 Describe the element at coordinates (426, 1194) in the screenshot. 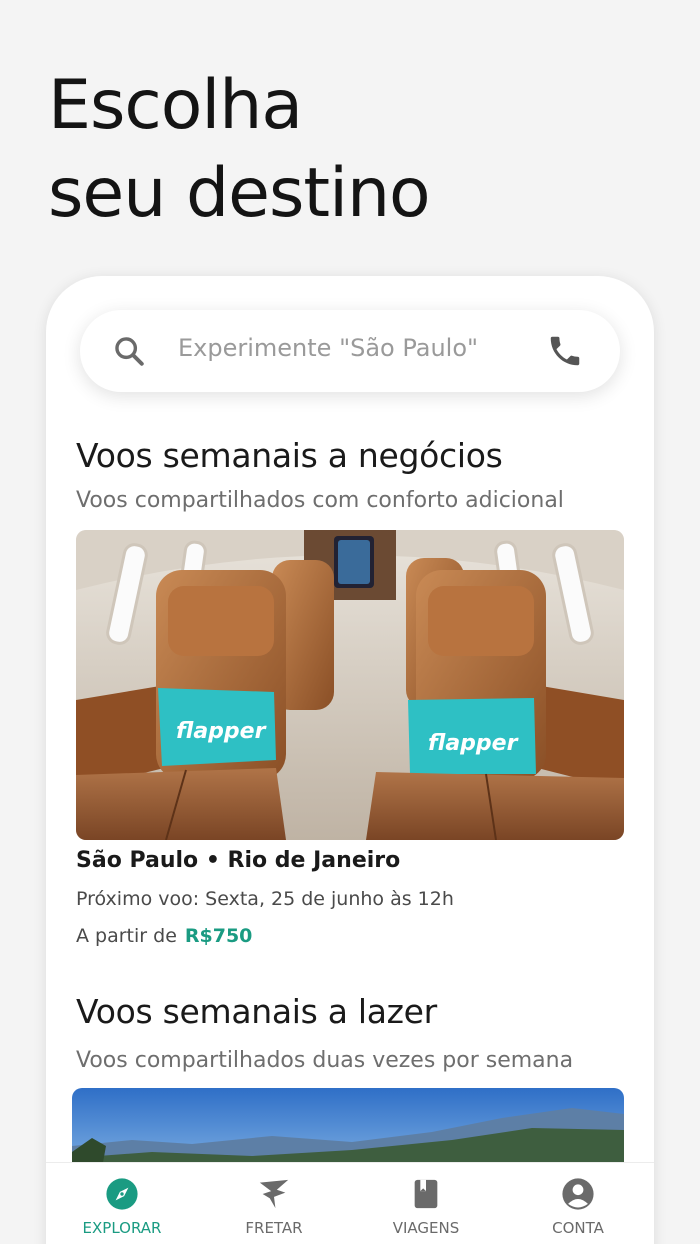

I see `book-icon` at that location.